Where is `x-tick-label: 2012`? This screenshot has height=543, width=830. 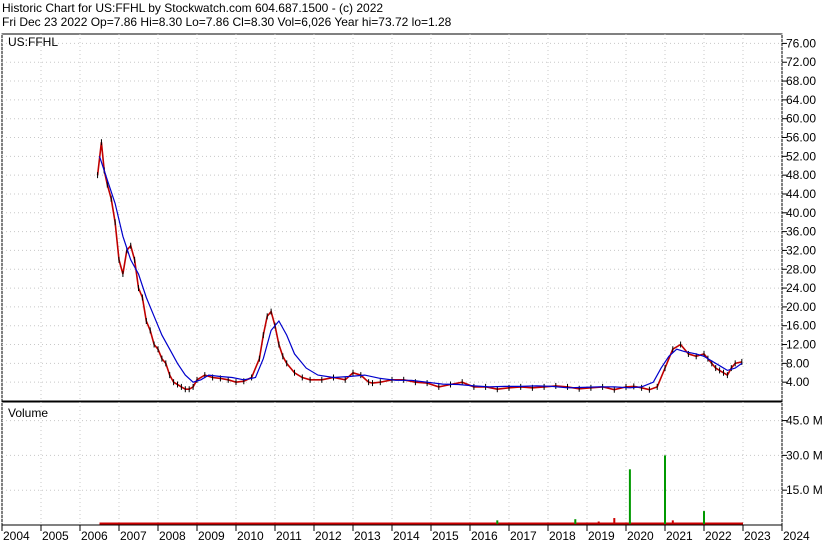 x-tick-label: 2012 is located at coordinates (328, 536).